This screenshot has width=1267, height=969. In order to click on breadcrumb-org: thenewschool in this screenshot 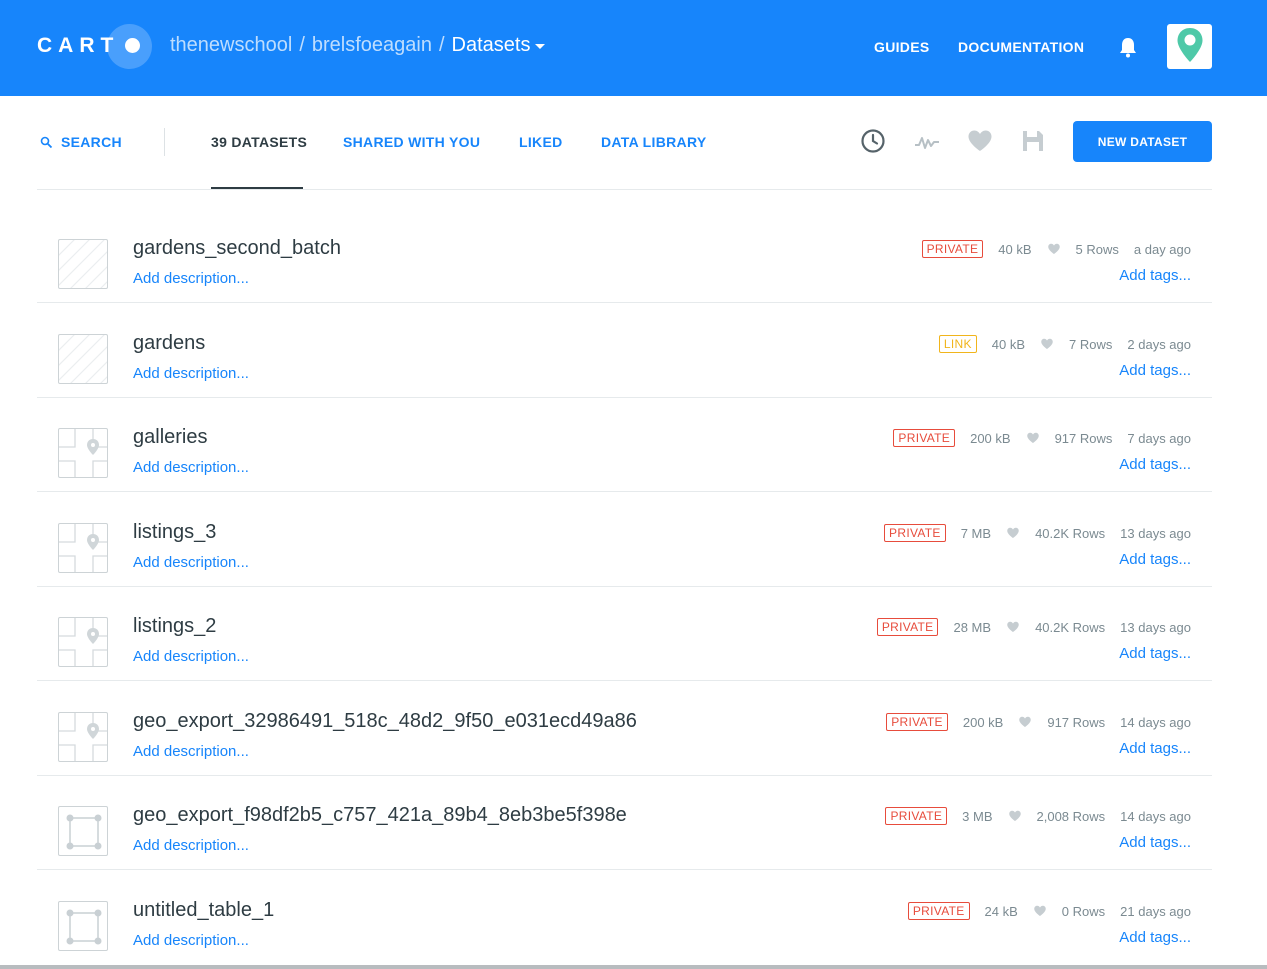, I will do `click(231, 45)`.